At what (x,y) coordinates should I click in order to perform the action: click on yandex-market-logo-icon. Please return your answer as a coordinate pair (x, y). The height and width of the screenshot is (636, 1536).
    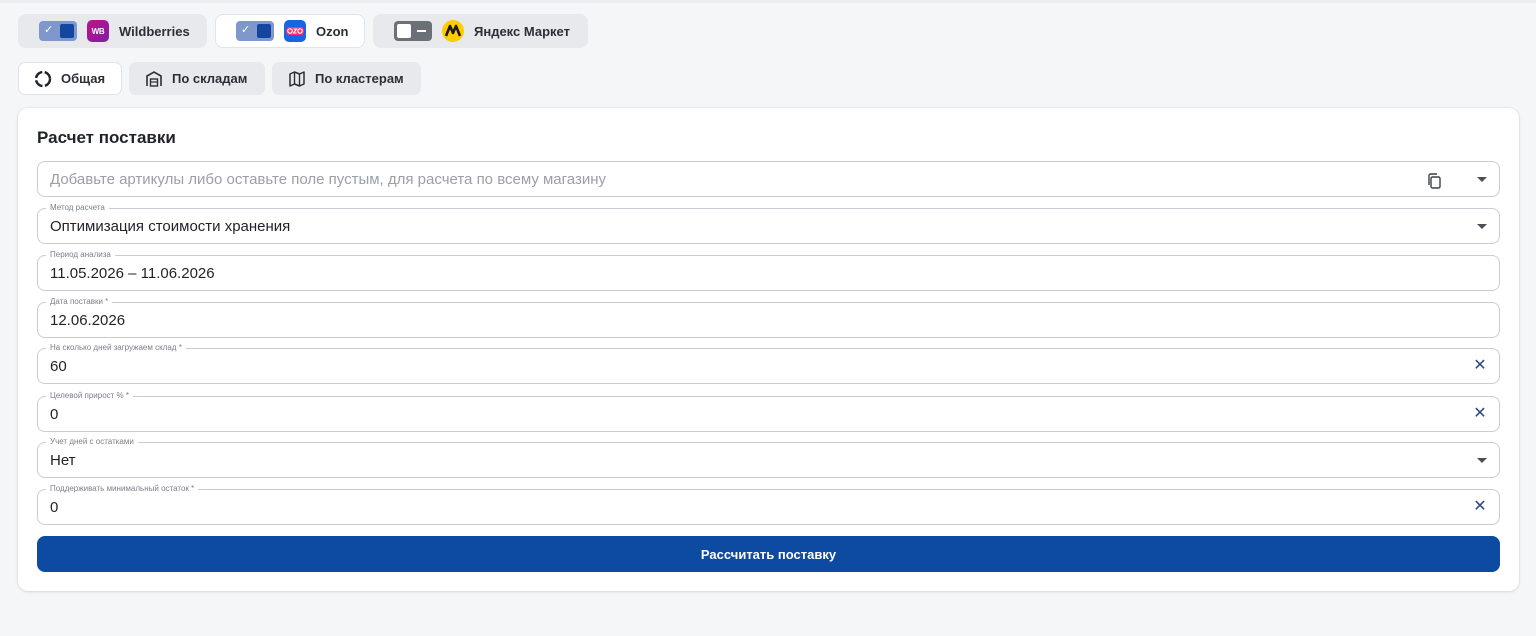
    Looking at the image, I should click on (453, 31).